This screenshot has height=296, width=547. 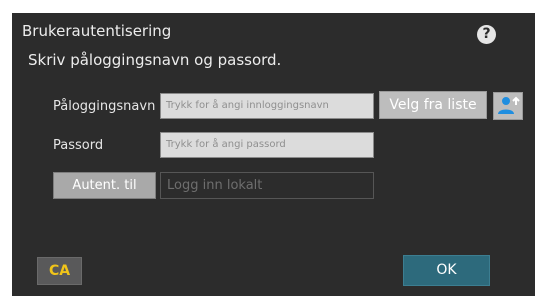 What do you see at coordinates (267, 145) in the screenshot?
I see `password-input: Trykk for å angi passord` at bounding box center [267, 145].